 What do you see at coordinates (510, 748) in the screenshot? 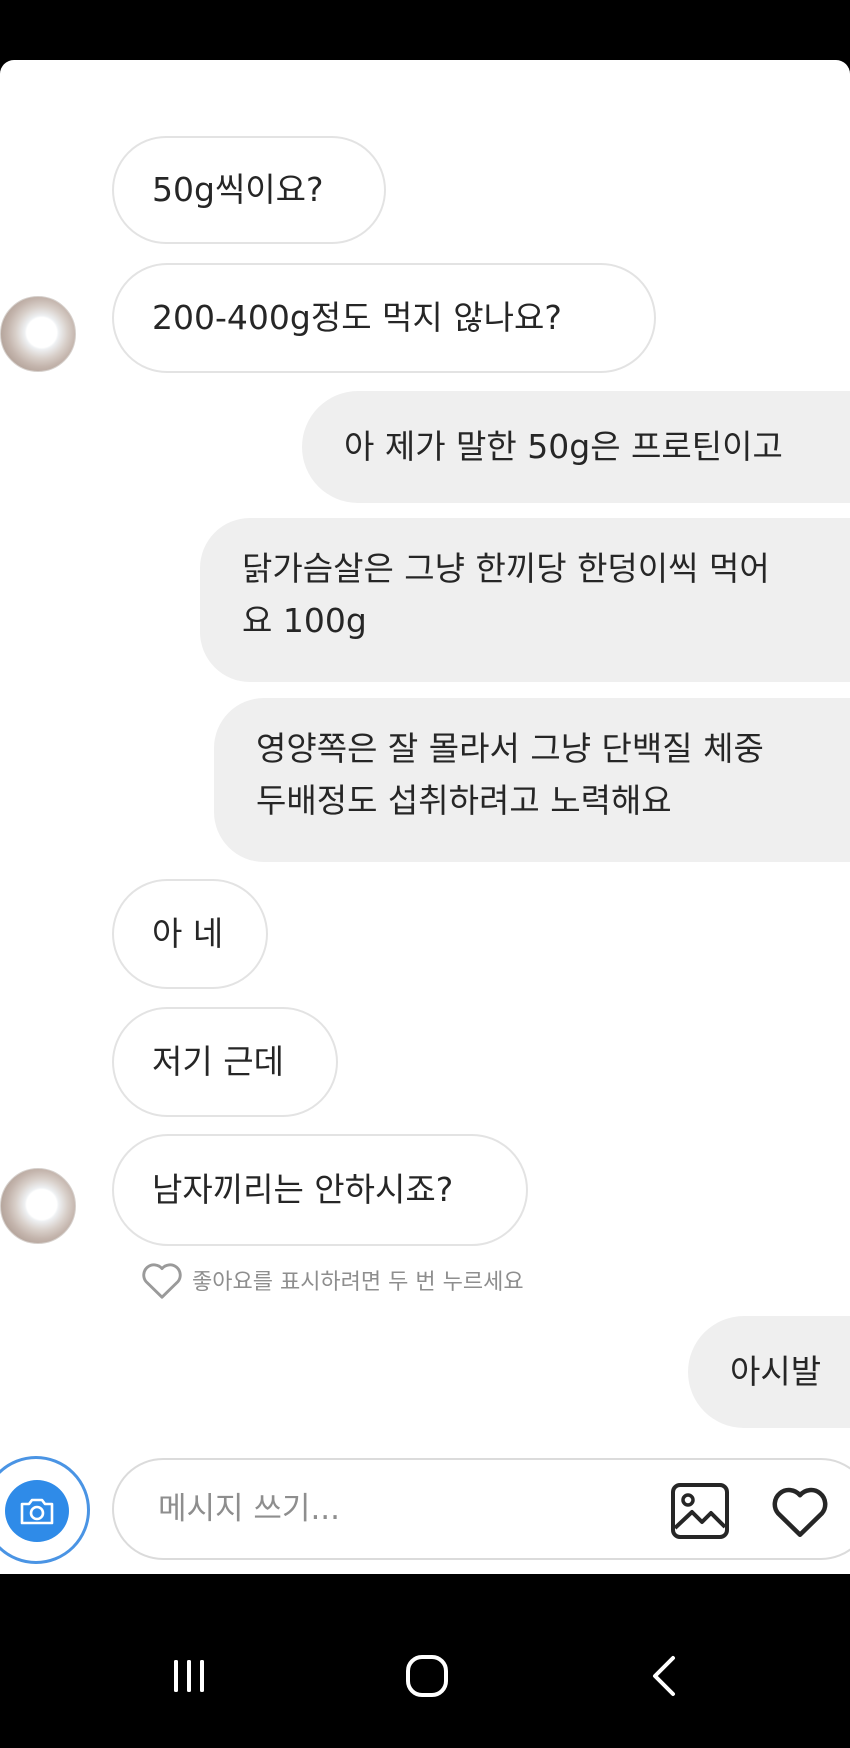
I see `message-line: 영양쪽은 잘 몰라서 그냥 단백질 체중` at bounding box center [510, 748].